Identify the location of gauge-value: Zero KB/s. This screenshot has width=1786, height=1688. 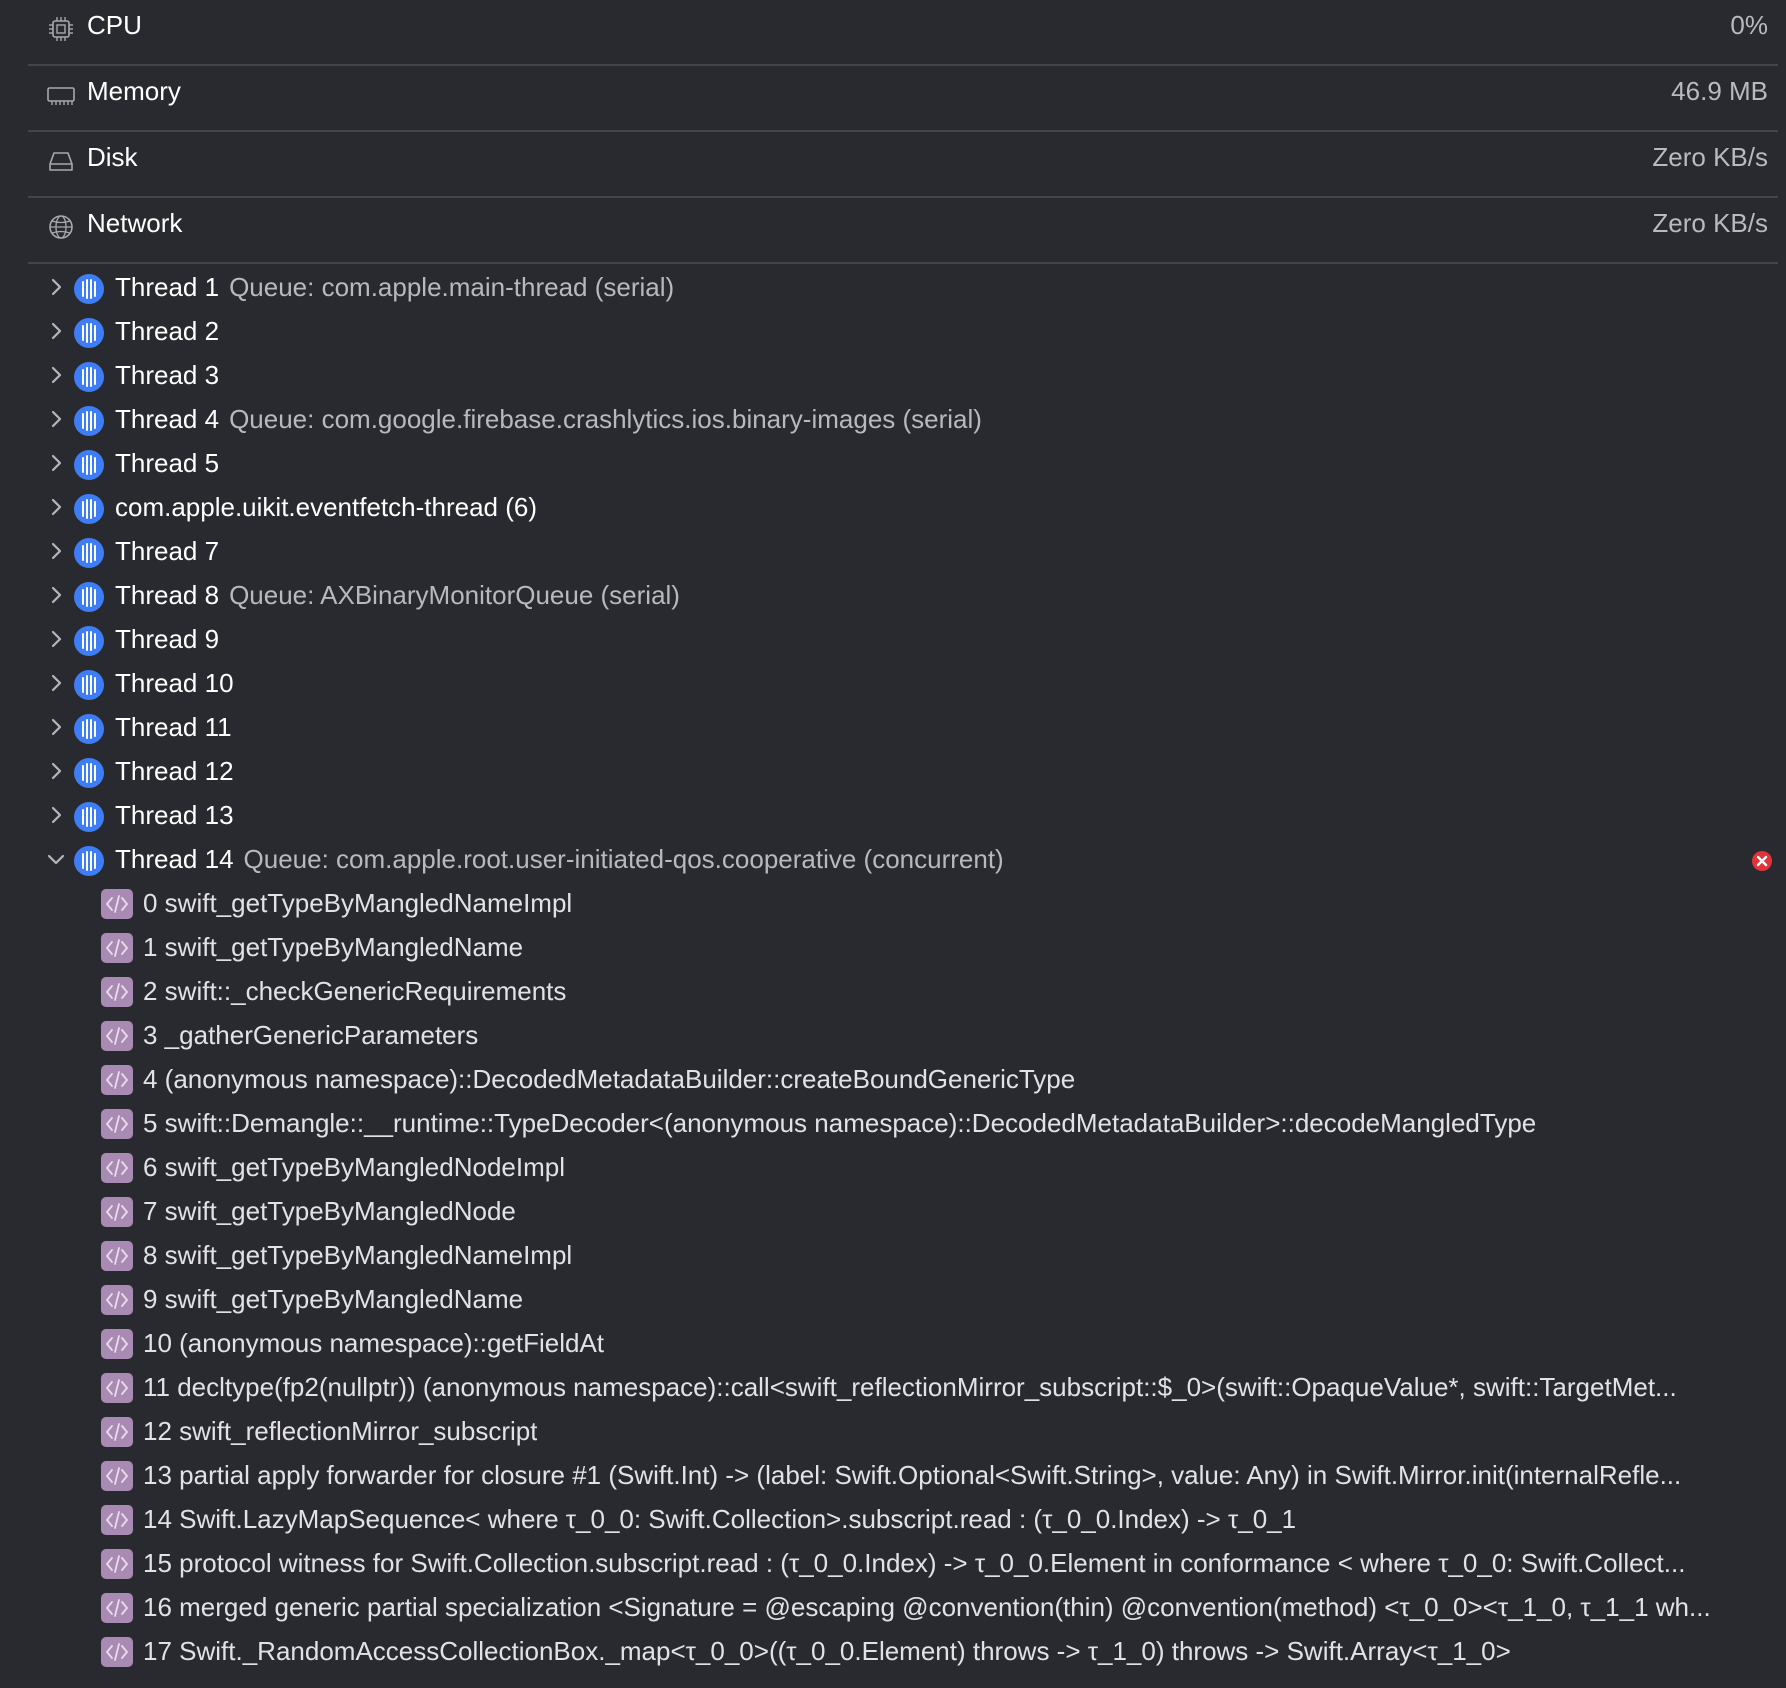
(1710, 157).